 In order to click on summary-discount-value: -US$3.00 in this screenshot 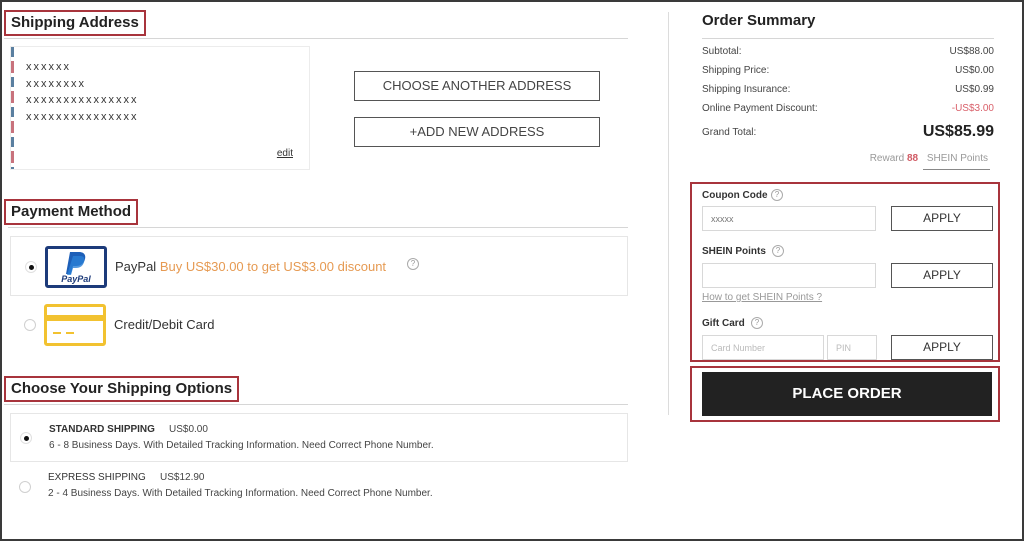, I will do `click(972, 108)`.